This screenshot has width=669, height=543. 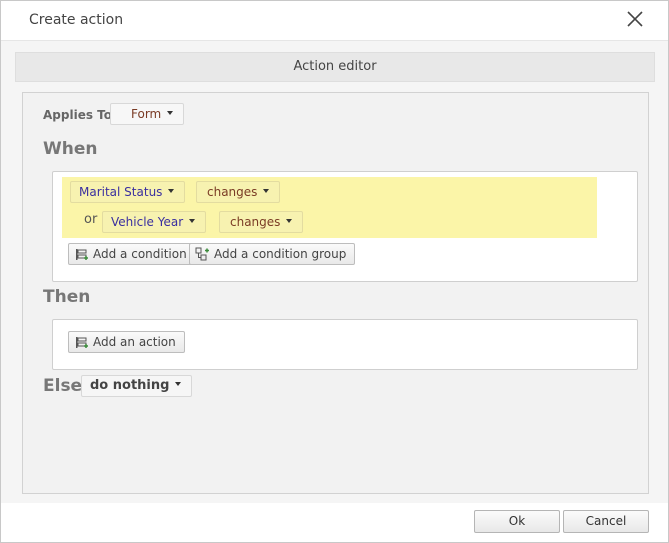 What do you see at coordinates (77, 115) in the screenshot?
I see `applies-to-label: Applies To` at bounding box center [77, 115].